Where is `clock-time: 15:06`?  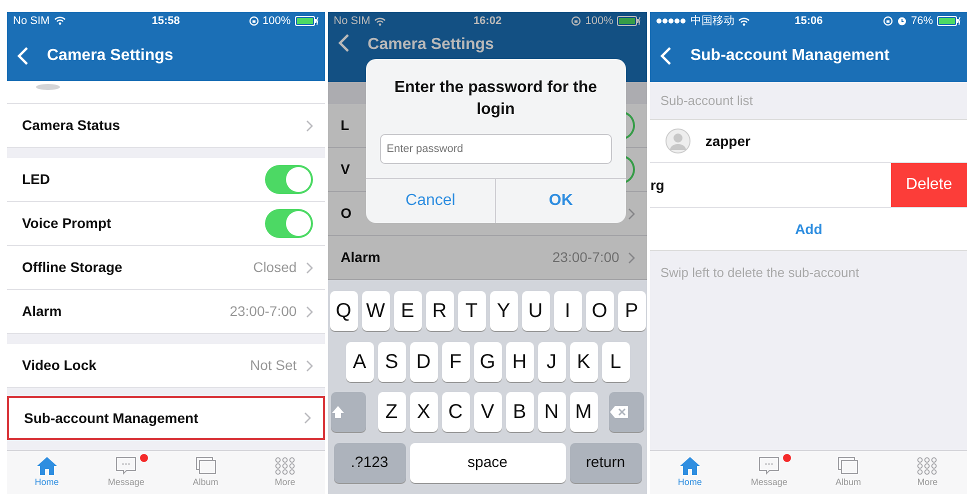 clock-time: 15:06 is located at coordinates (809, 21).